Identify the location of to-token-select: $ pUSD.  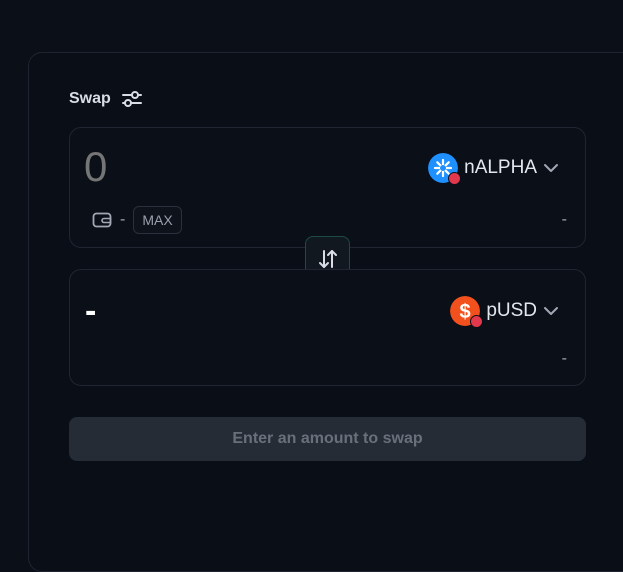
(504, 312).